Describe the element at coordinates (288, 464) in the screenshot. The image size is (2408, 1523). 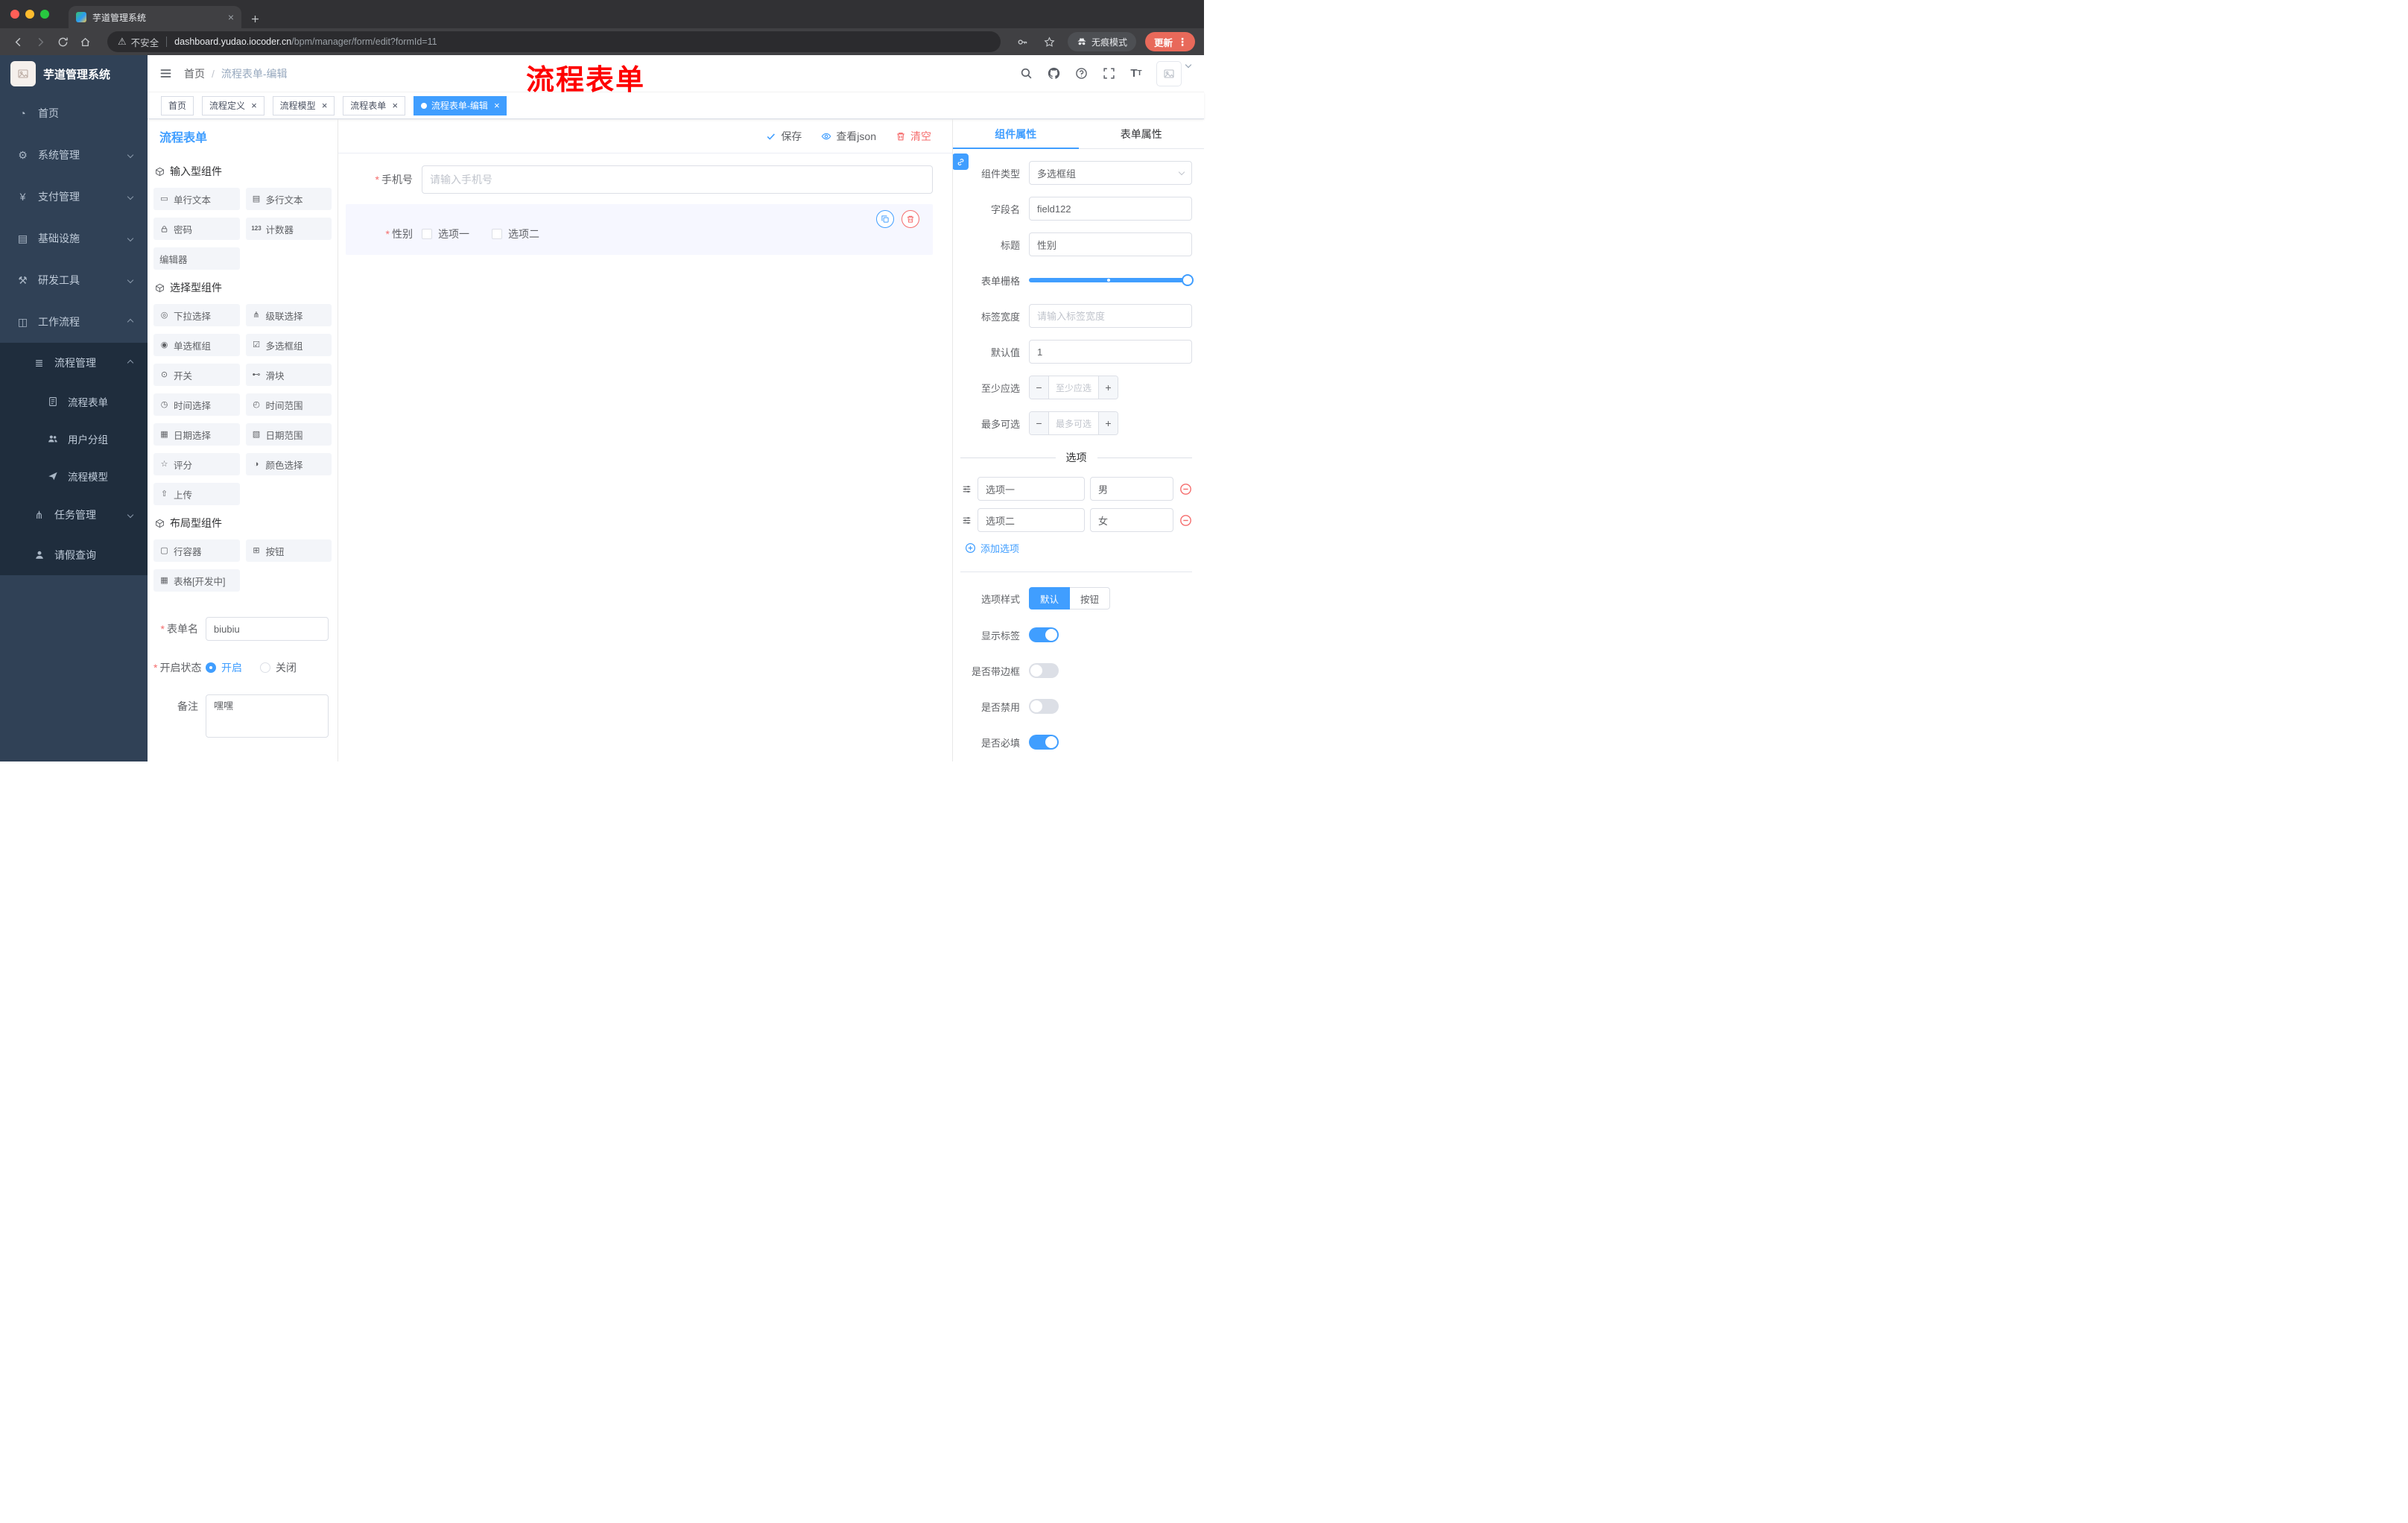
I see `palette-item: ◑ 颜色选择` at that location.